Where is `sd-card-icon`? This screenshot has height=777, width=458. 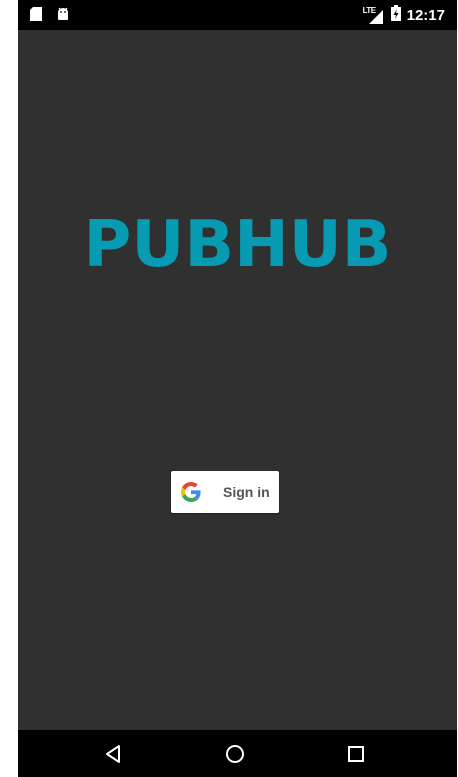 sd-card-icon is located at coordinates (36, 16).